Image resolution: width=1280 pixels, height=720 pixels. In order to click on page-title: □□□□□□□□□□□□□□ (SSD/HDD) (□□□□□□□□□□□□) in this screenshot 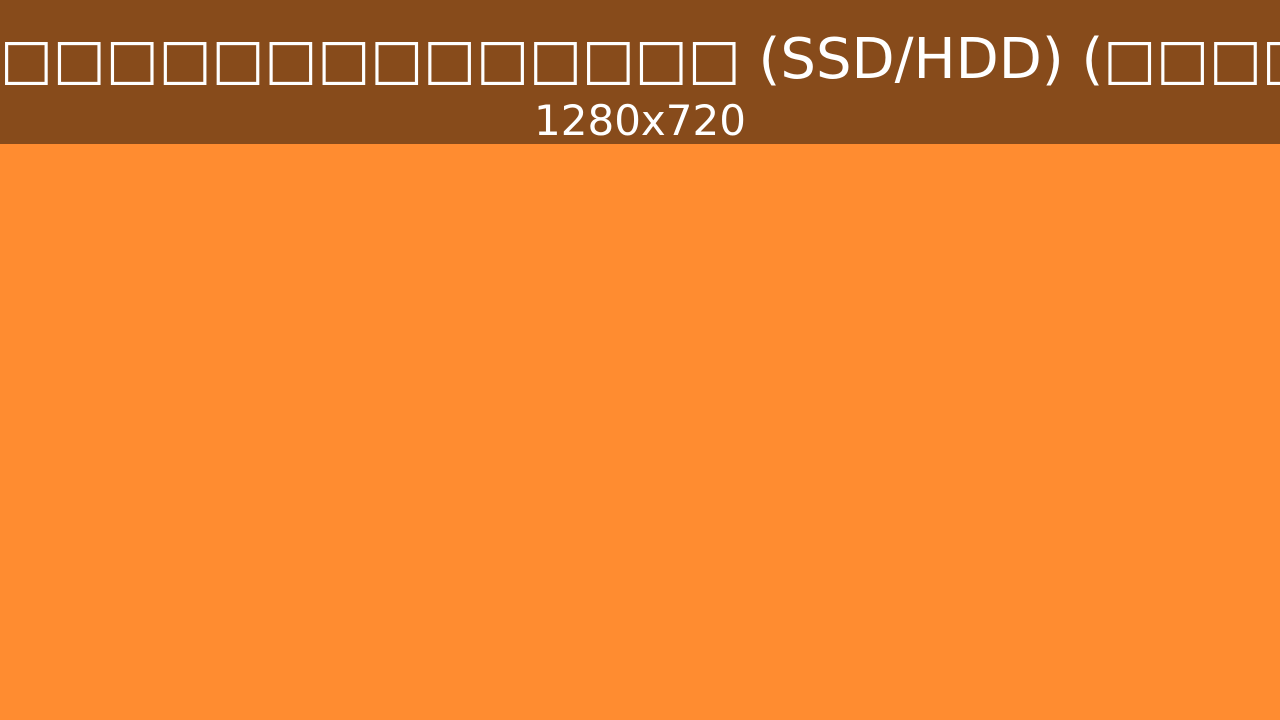, I will do `click(640, 59)`.